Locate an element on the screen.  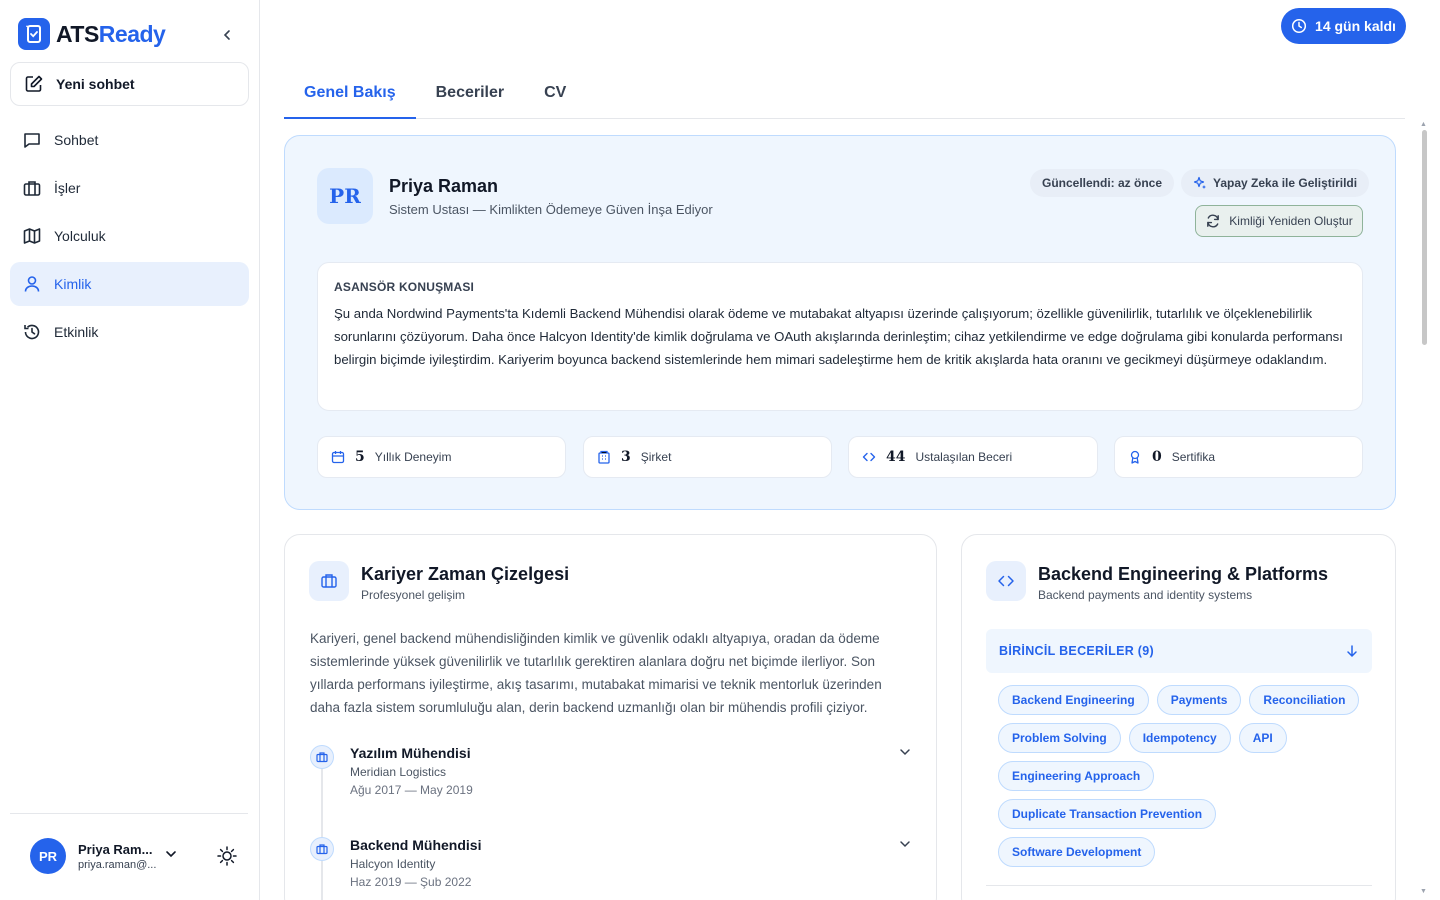
brand-name-ats: ATS is located at coordinates (77, 33).